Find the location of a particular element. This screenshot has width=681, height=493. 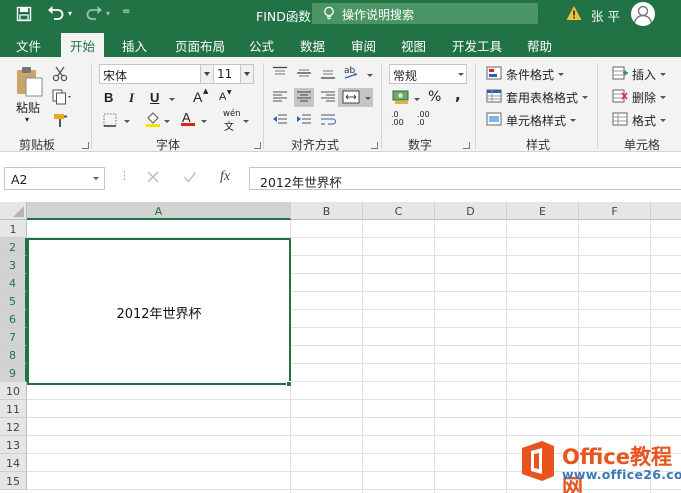

increase-indent-icon is located at coordinates (304, 121).